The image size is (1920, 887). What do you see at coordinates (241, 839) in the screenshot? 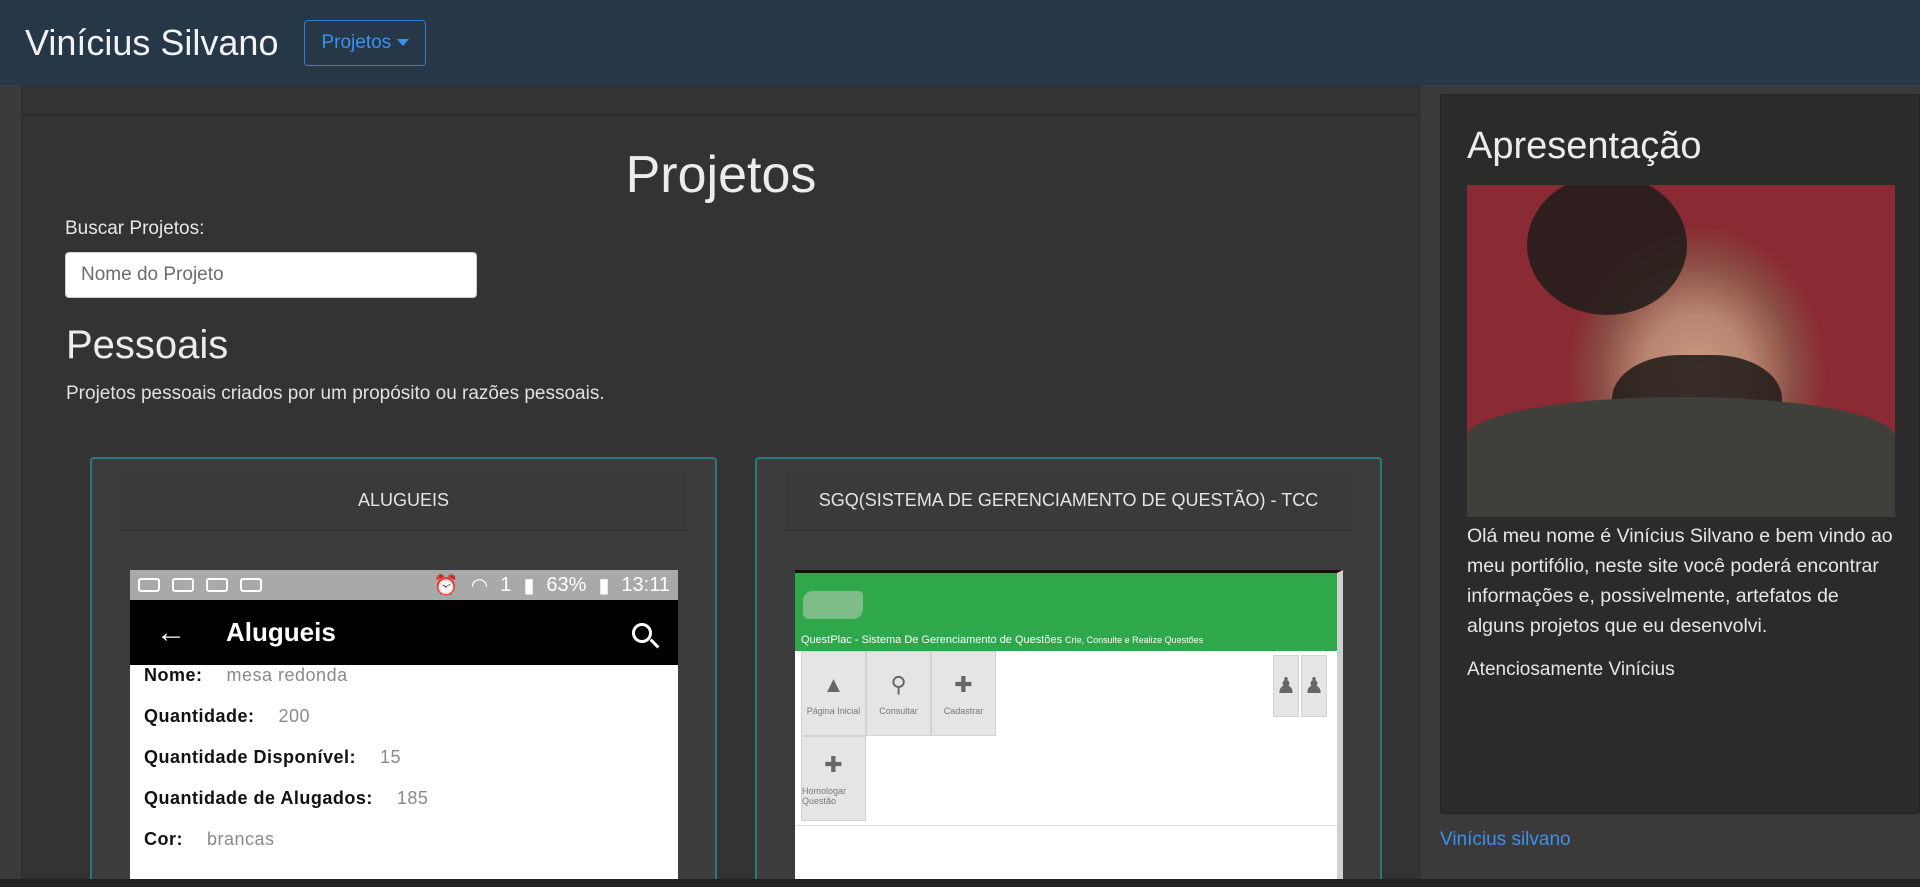
I see `field-value: brancas` at bounding box center [241, 839].